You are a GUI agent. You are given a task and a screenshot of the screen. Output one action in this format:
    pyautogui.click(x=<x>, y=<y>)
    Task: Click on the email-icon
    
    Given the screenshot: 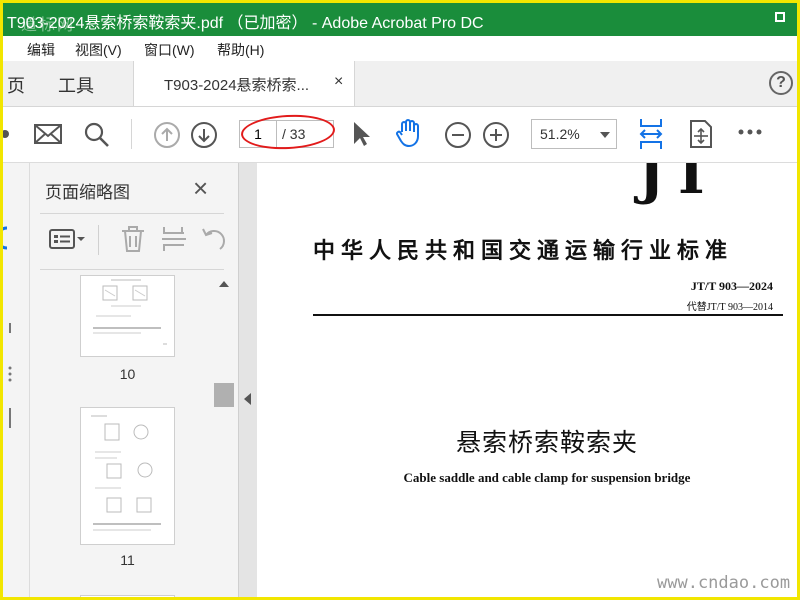 What is the action you would take?
    pyautogui.click(x=48, y=134)
    